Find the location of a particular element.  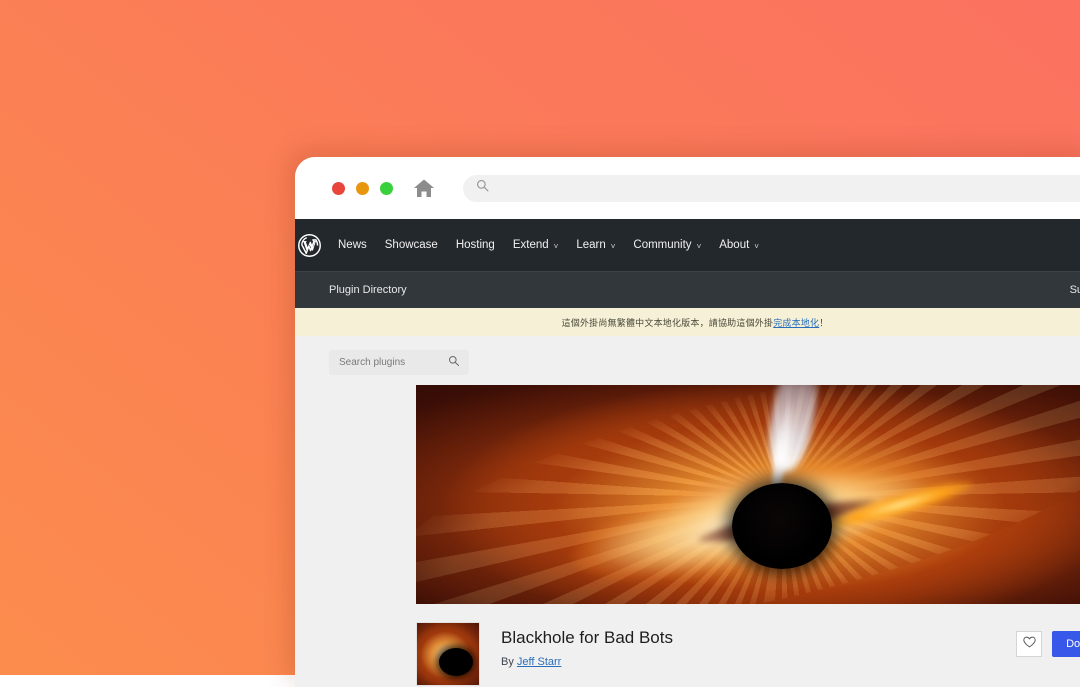

nav-item-label: About is located at coordinates (734, 245).